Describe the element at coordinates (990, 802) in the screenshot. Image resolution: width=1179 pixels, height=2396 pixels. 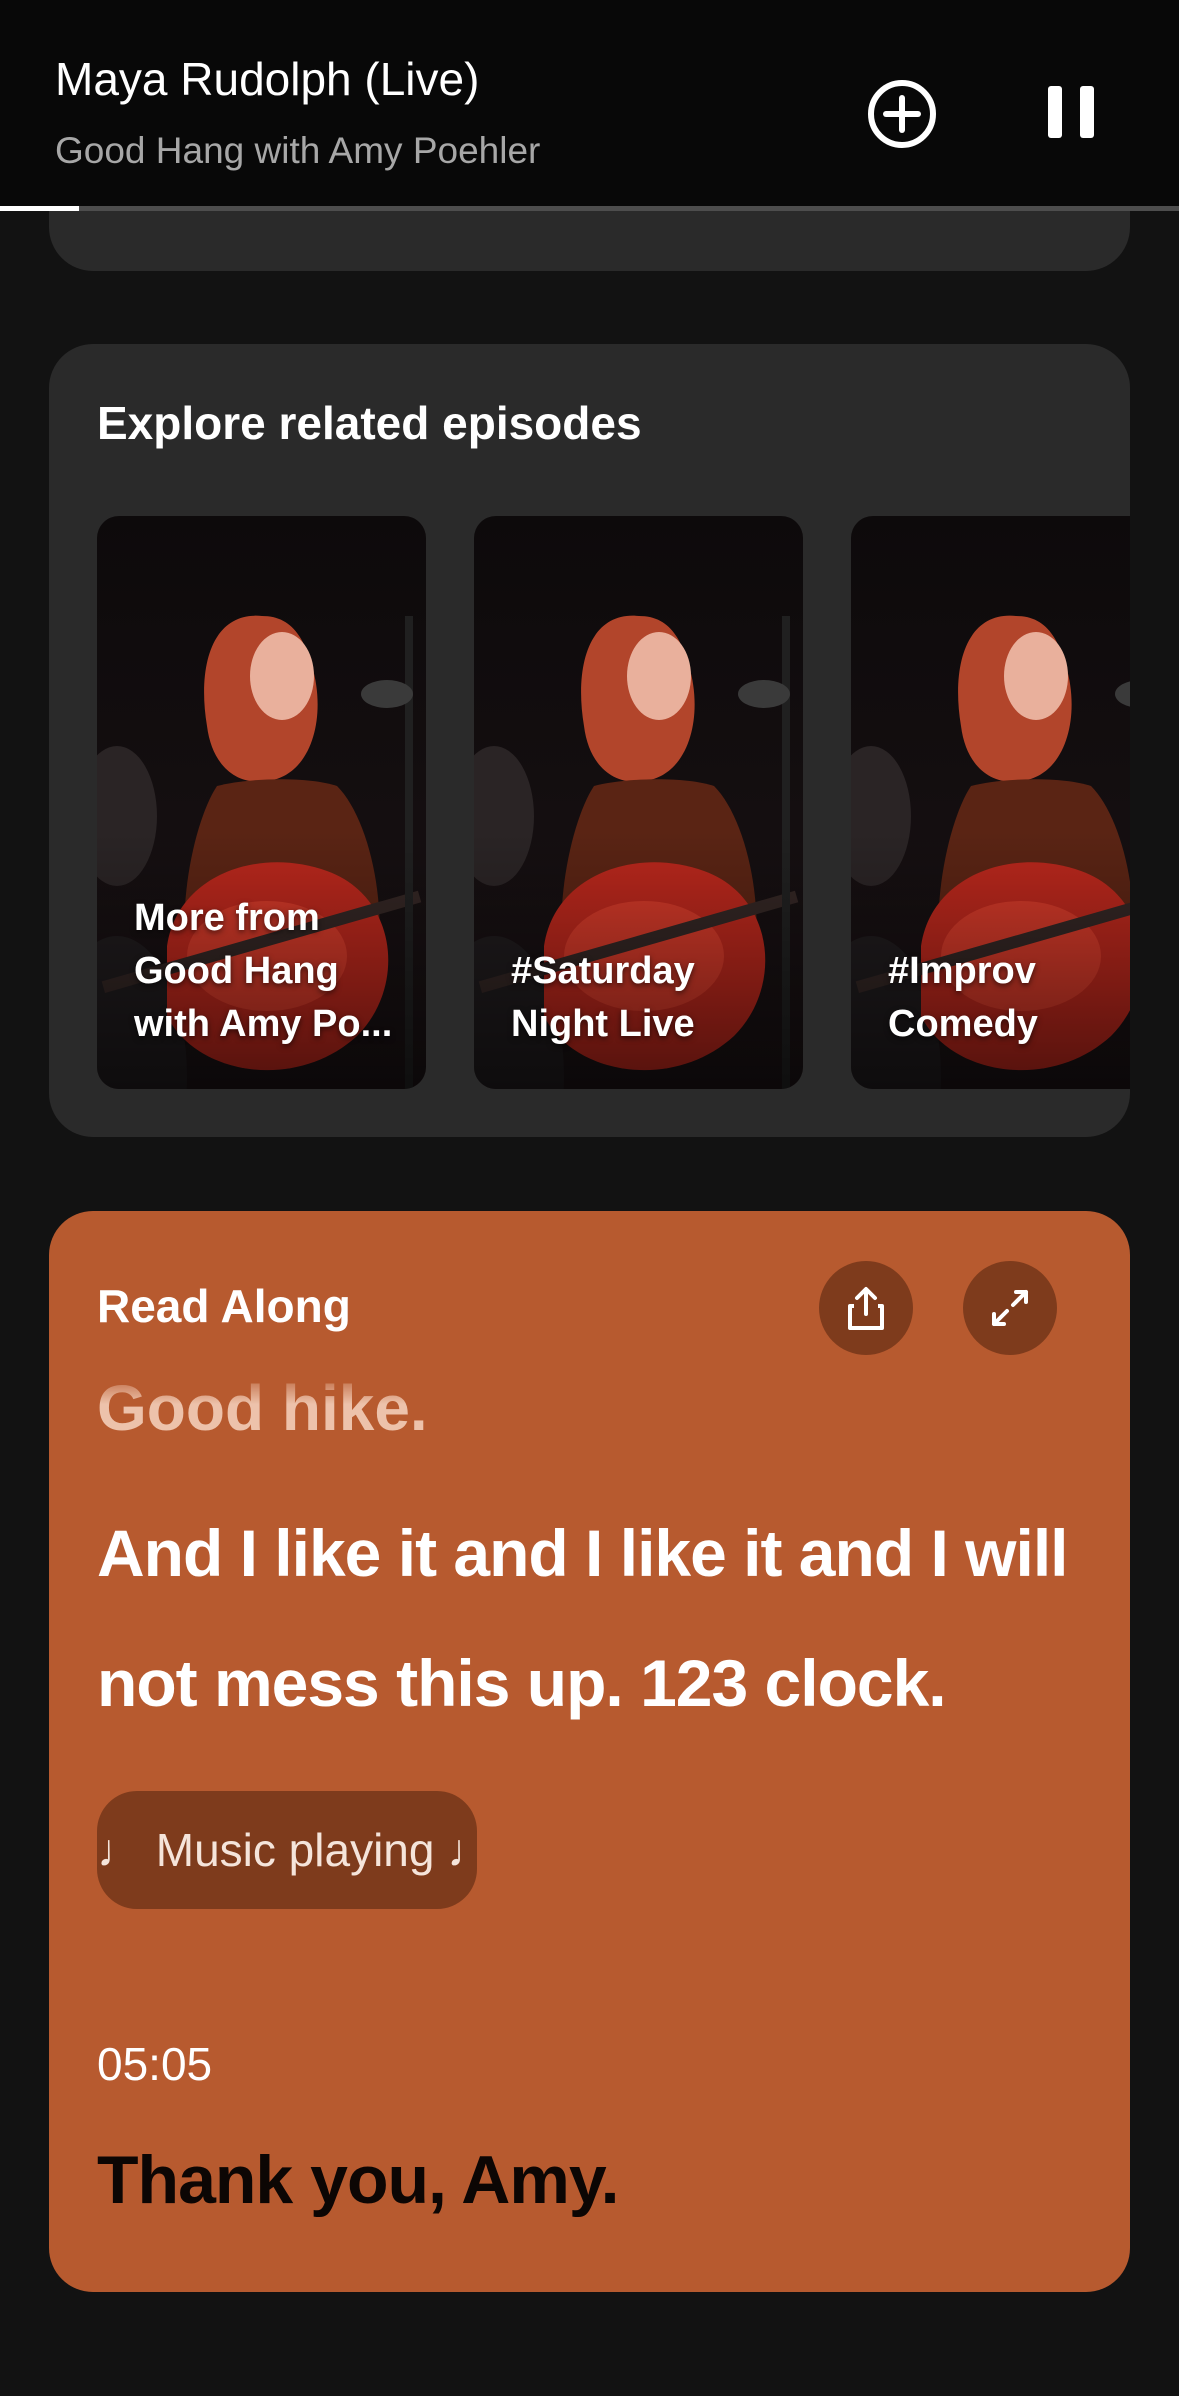
I see `related-tile-improv-comedy: #Improv Comedy` at that location.